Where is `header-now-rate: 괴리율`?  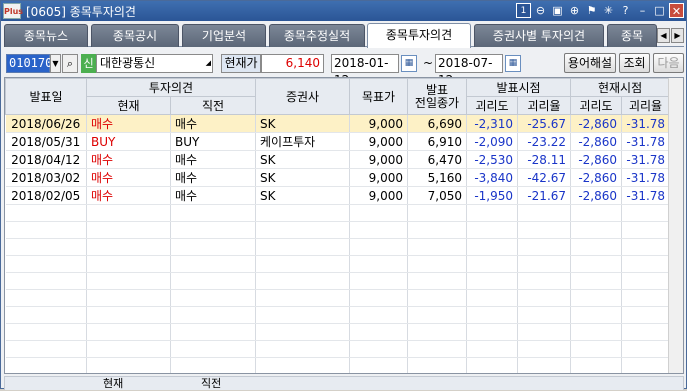
header-now-rate: 괴리율 is located at coordinates (646, 105).